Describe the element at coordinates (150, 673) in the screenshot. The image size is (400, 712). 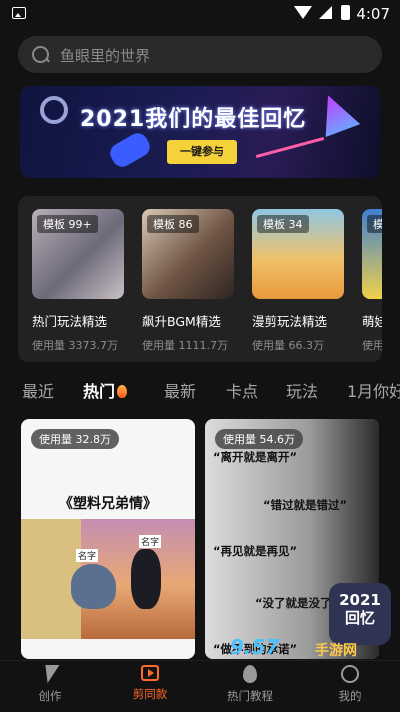
I see `video-template-icon` at that location.